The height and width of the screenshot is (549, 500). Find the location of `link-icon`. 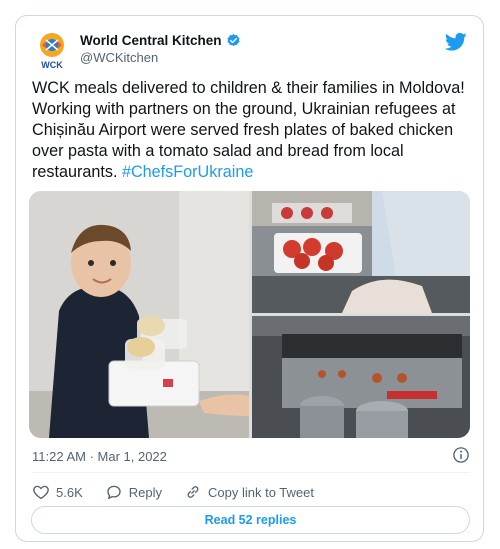

link-icon is located at coordinates (193, 492).